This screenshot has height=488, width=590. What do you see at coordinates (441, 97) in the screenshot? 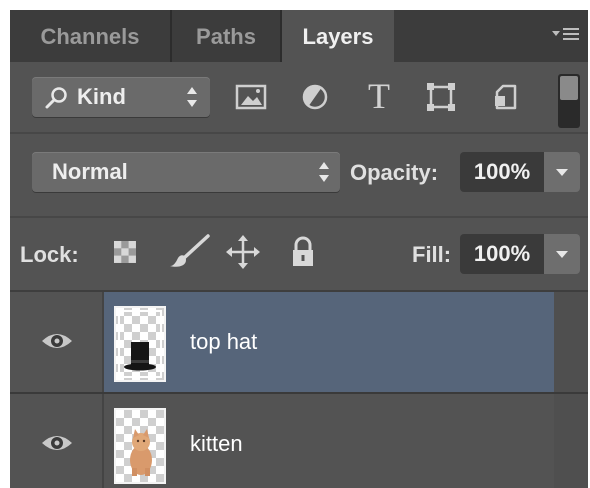
I see `shape-layer-filter-icon` at bounding box center [441, 97].